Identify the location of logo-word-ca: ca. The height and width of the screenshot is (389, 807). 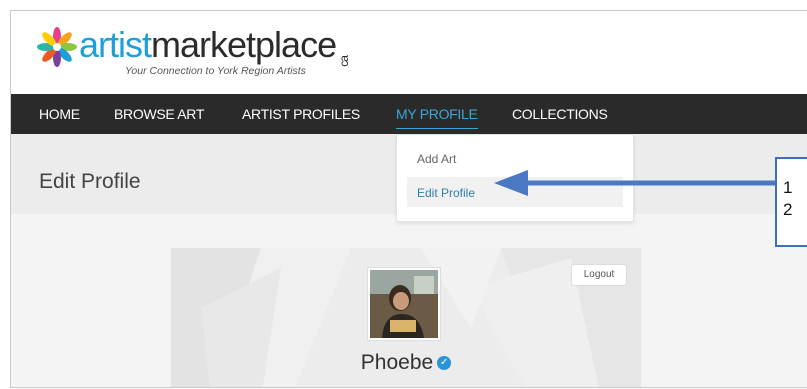
(344, 61).